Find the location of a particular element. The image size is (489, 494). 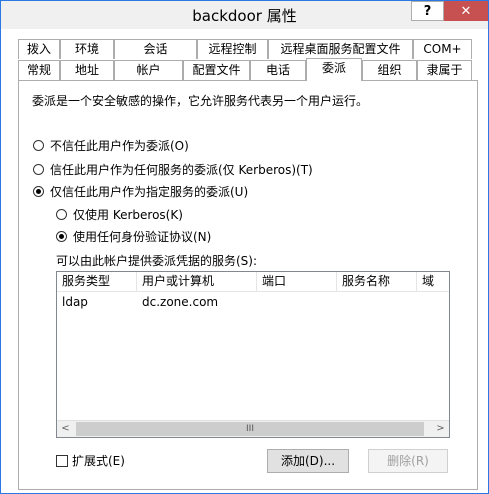

help-button: ? is located at coordinates (427, 11).